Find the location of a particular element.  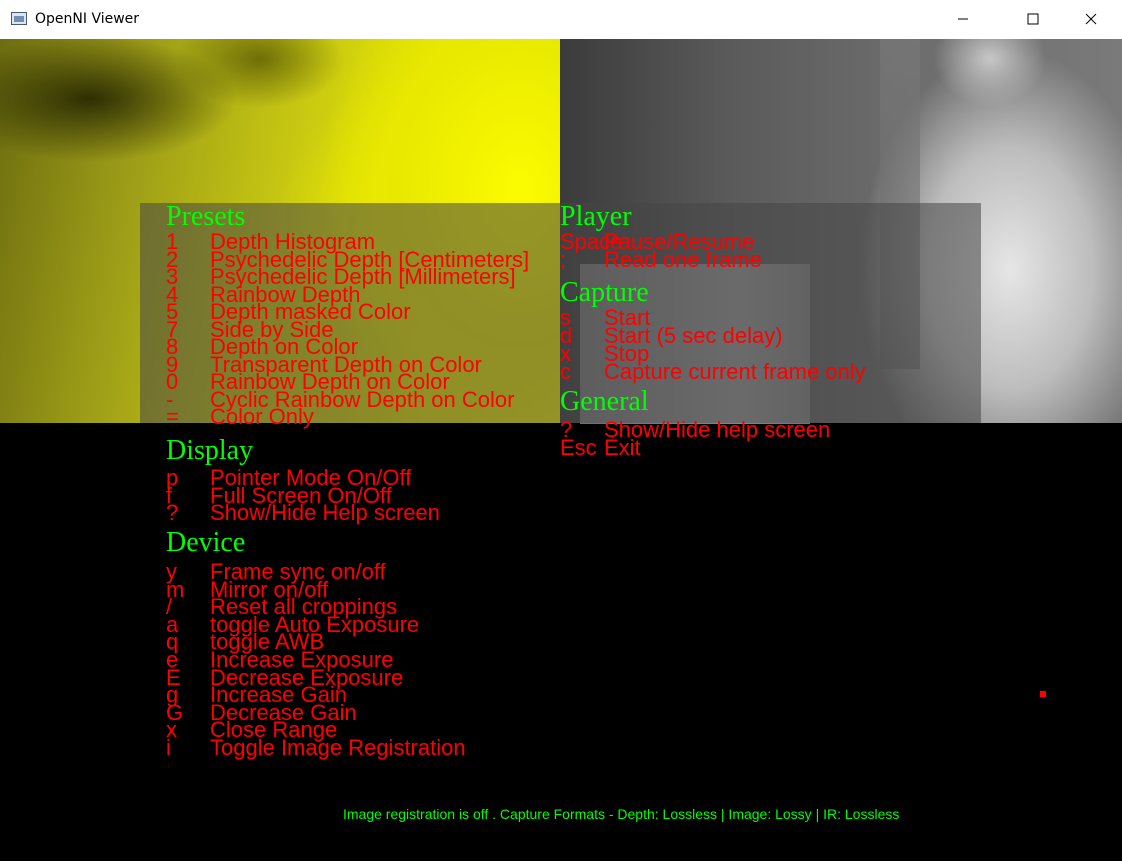

player-hotkey-key: ; is located at coordinates (563, 259).